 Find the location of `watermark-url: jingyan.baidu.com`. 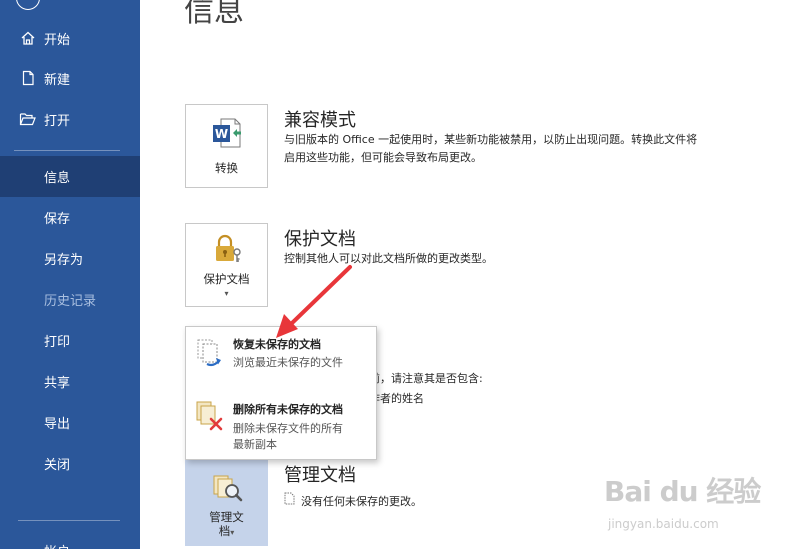

watermark-url: jingyan.baidu.com is located at coordinates (663, 524).